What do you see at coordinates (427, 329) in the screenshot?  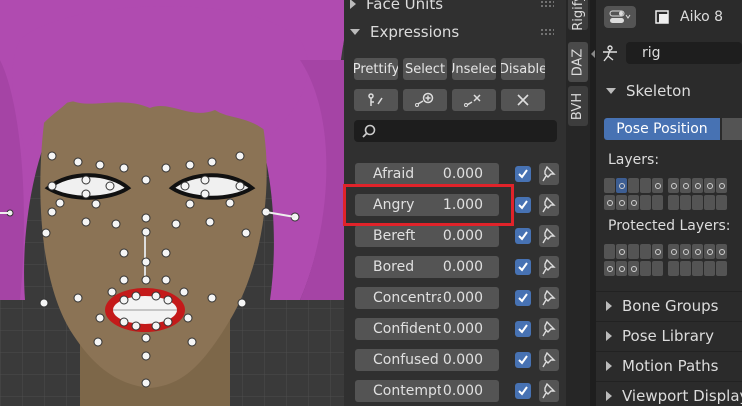 I see `expression-slider: Confident 0.000` at bounding box center [427, 329].